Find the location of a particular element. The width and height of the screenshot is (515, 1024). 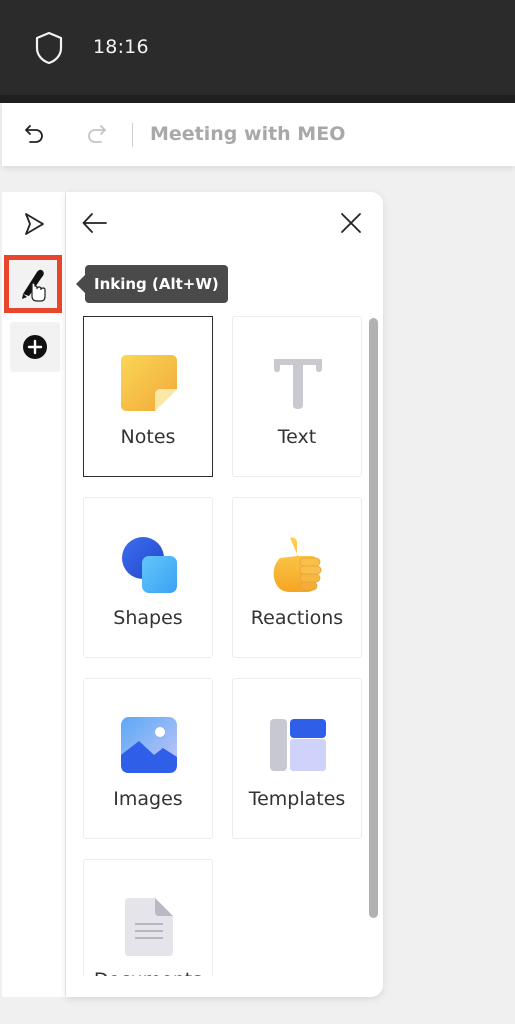

close-icon is located at coordinates (351, 223).